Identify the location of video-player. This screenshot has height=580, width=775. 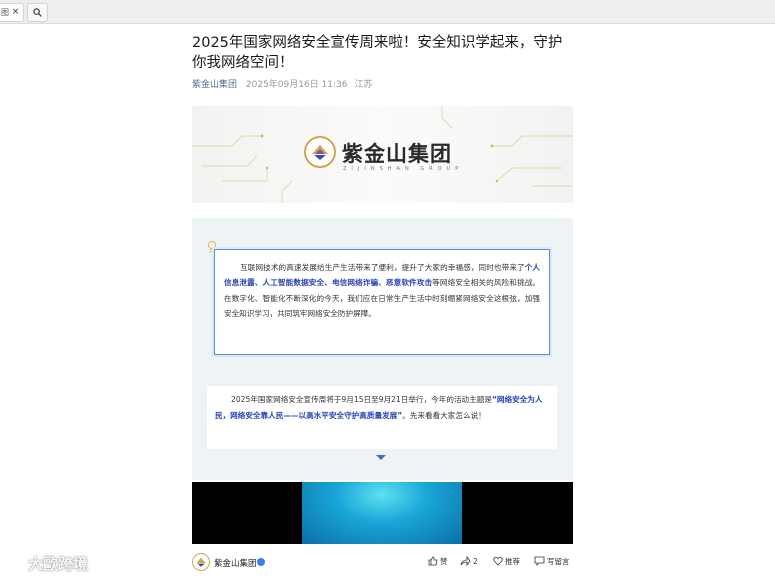
(382, 513).